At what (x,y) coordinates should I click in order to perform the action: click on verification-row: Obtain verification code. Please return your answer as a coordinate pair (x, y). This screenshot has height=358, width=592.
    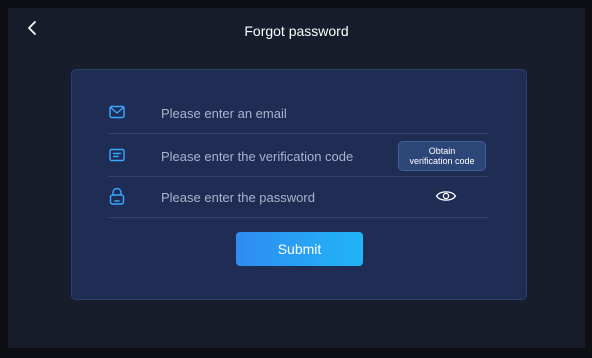
    Looking at the image, I should click on (298, 156).